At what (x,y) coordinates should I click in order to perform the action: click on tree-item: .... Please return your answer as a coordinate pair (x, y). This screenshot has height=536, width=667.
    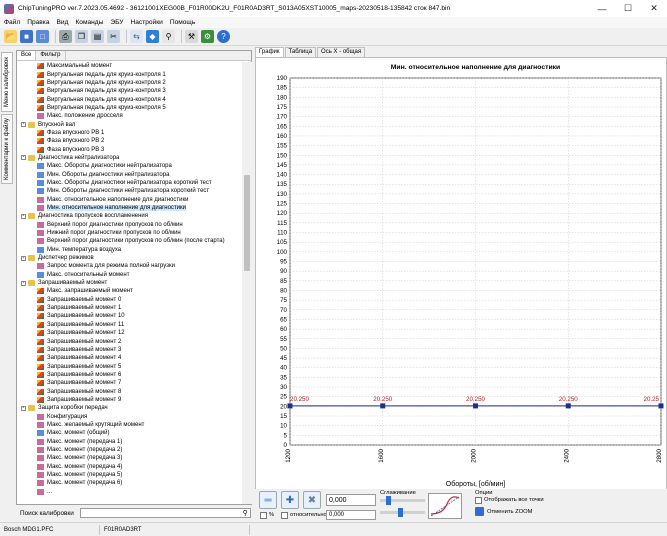
    Looking at the image, I should click on (129, 492).